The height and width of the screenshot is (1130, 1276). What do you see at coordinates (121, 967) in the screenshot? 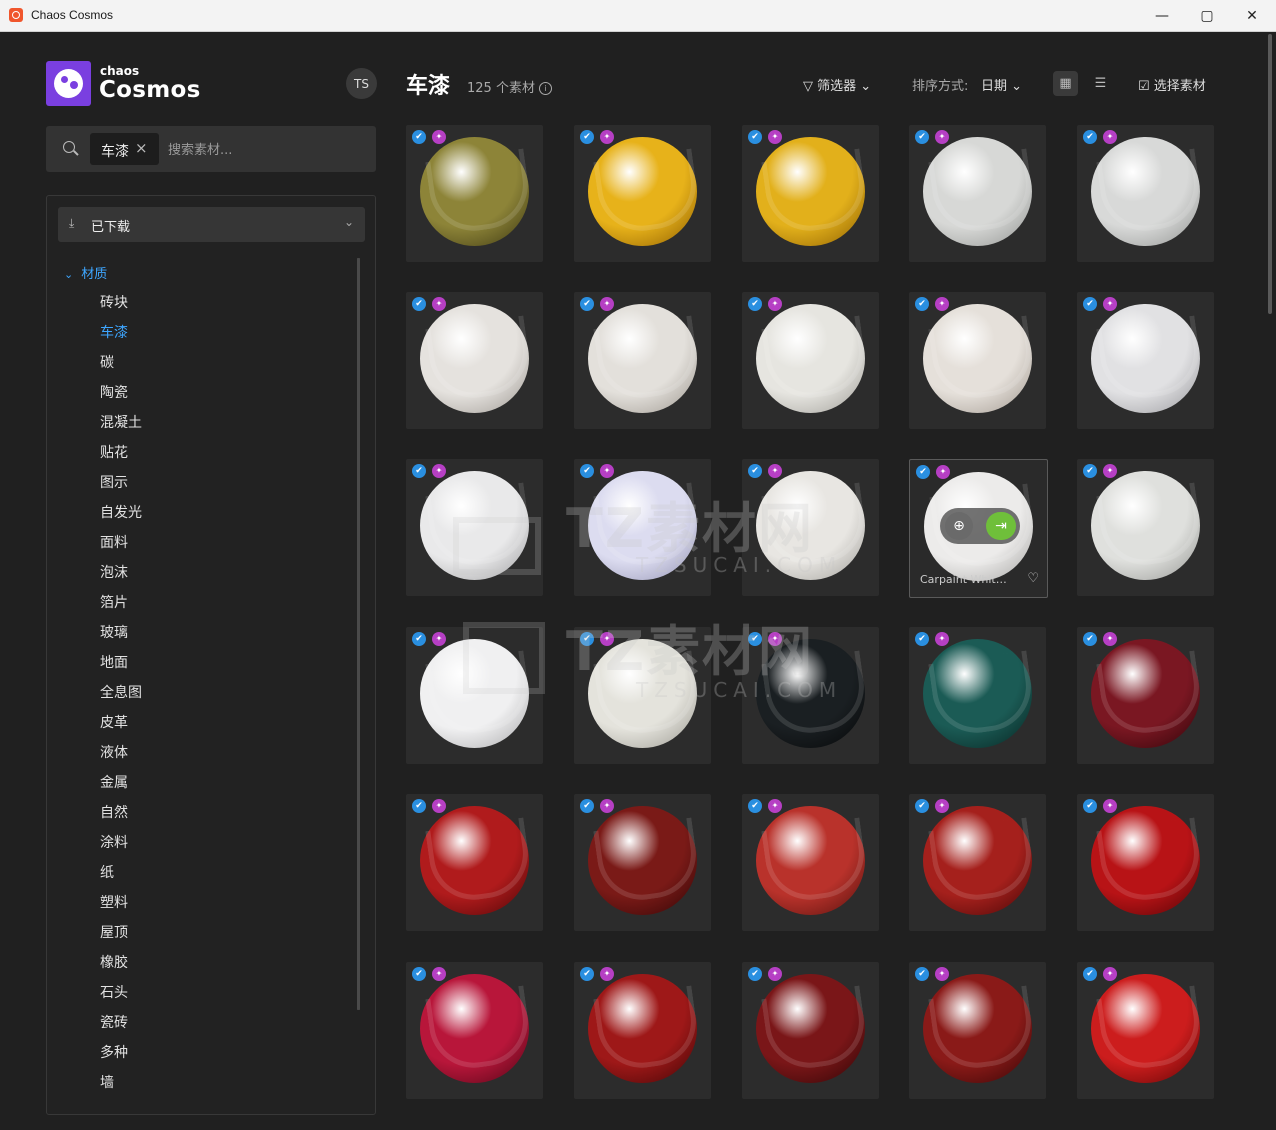
I see `sidebar-item: 橡胶` at bounding box center [121, 967].